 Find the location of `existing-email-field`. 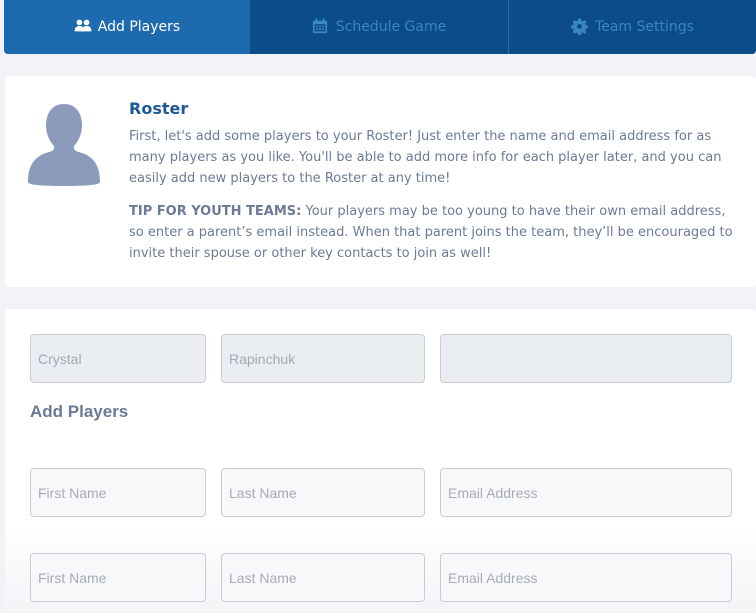

existing-email-field is located at coordinates (586, 358).